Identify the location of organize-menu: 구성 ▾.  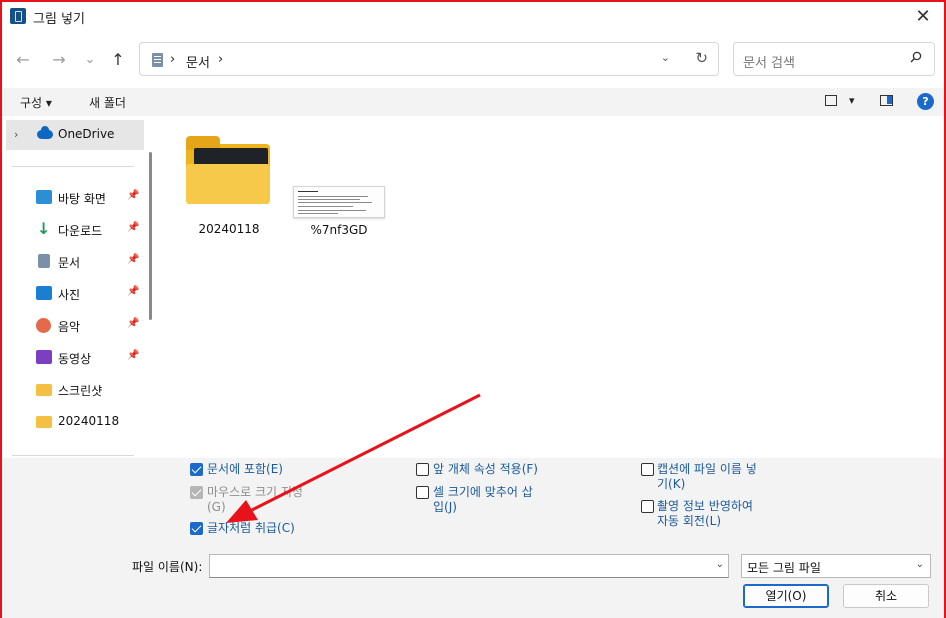
(36, 102).